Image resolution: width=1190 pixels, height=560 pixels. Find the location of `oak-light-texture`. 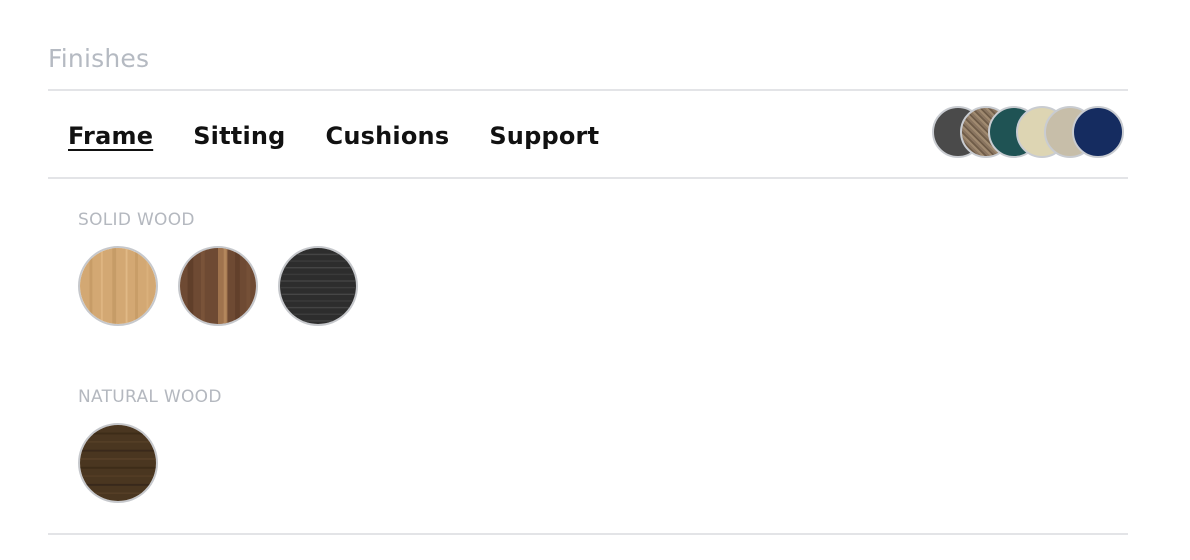

oak-light-texture is located at coordinates (118, 286).